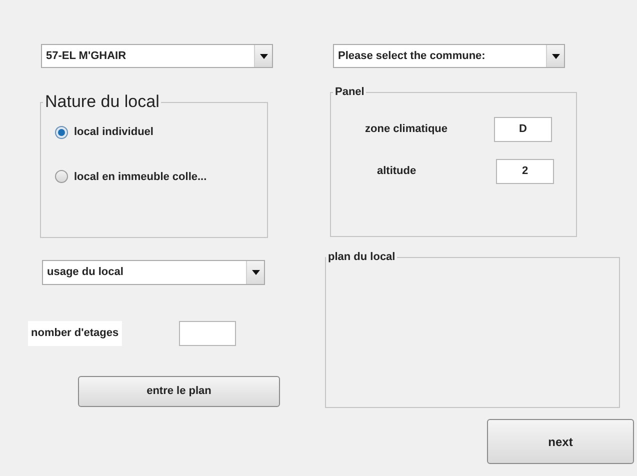  What do you see at coordinates (157, 56) in the screenshot?
I see `dropdown: 57-EL M'GHAIR` at bounding box center [157, 56].